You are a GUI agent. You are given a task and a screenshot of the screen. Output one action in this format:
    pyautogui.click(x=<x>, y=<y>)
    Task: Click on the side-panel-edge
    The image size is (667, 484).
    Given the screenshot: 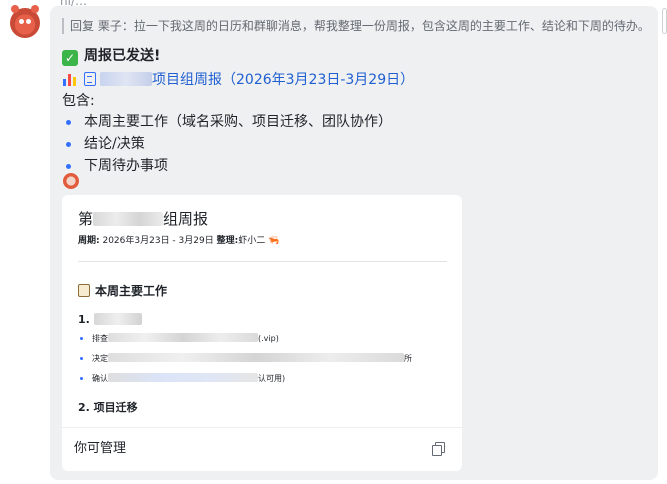 What is the action you would take?
    pyautogui.click(x=664, y=21)
    